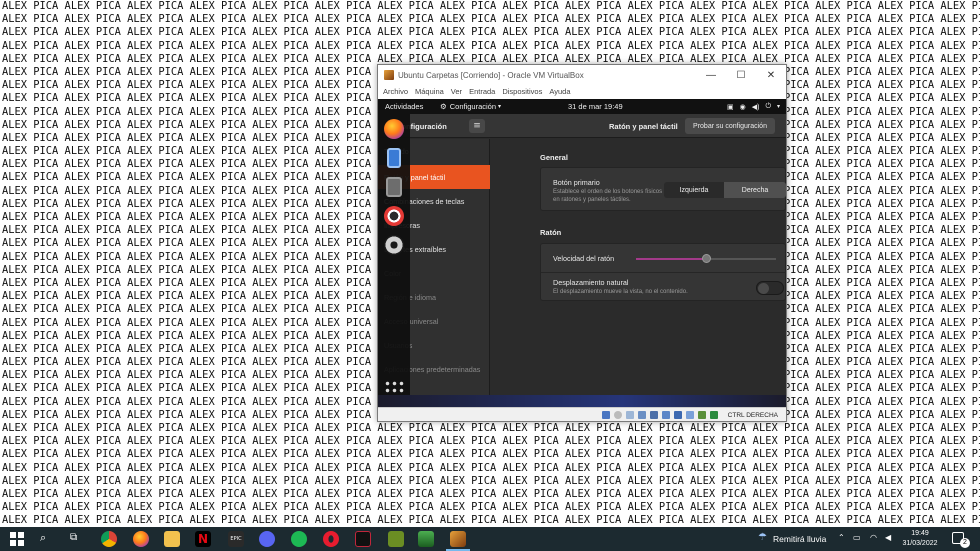 The height and width of the screenshot is (551, 980). Describe the element at coordinates (394, 129) in the screenshot. I see `firefox-icon` at that location.